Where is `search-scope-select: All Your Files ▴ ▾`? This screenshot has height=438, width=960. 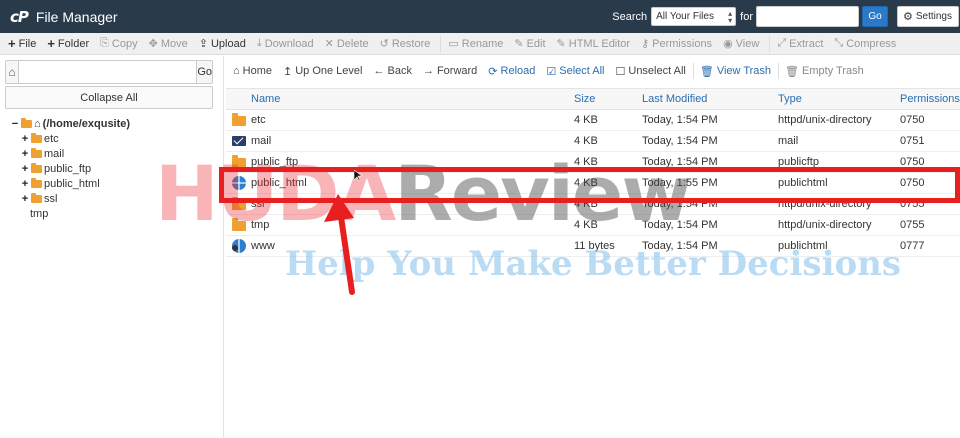
search-scope-select: All Your Files ▴ ▾ is located at coordinates (694, 16).